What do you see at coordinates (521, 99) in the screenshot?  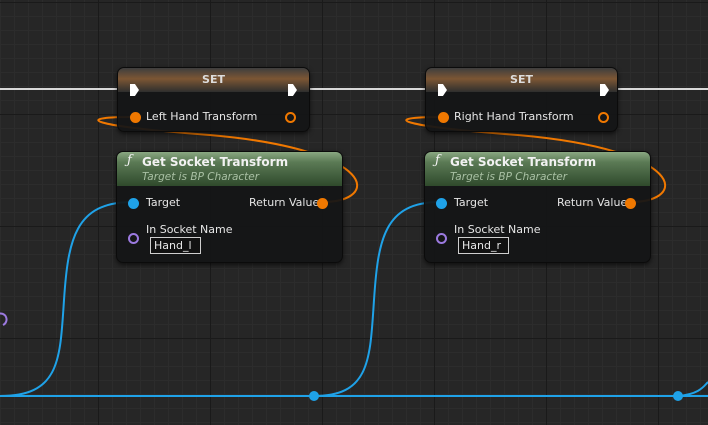 I see `set-right-hand-node: SET Right Hand Transform` at bounding box center [521, 99].